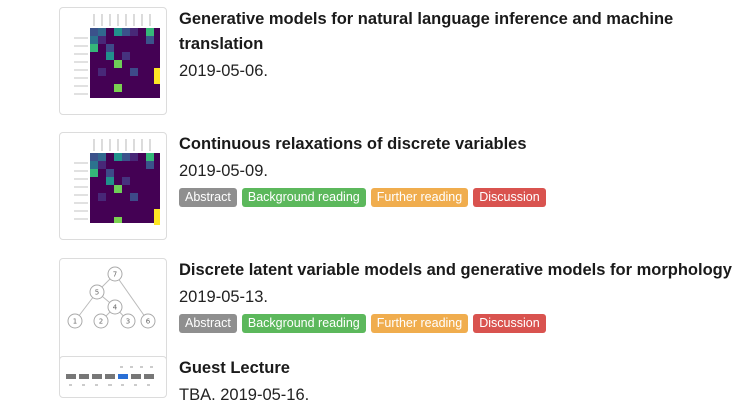 The image size is (744, 408). I want to click on lecture-date: 2019-05-06., so click(223, 71).